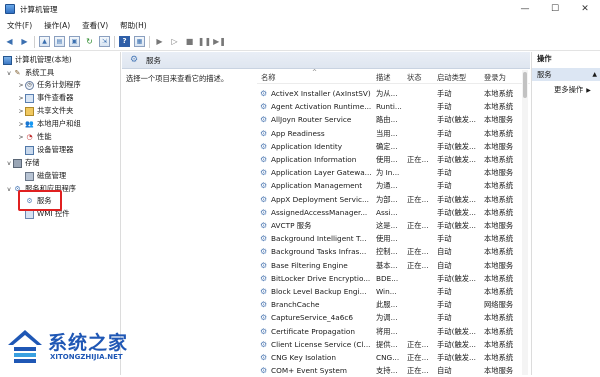 This screenshot has height=377, width=600. Describe the element at coordinates (48, 124) in the screenshot. I see `tree-item-local-users: > 👥 本地用户和组` at that location.